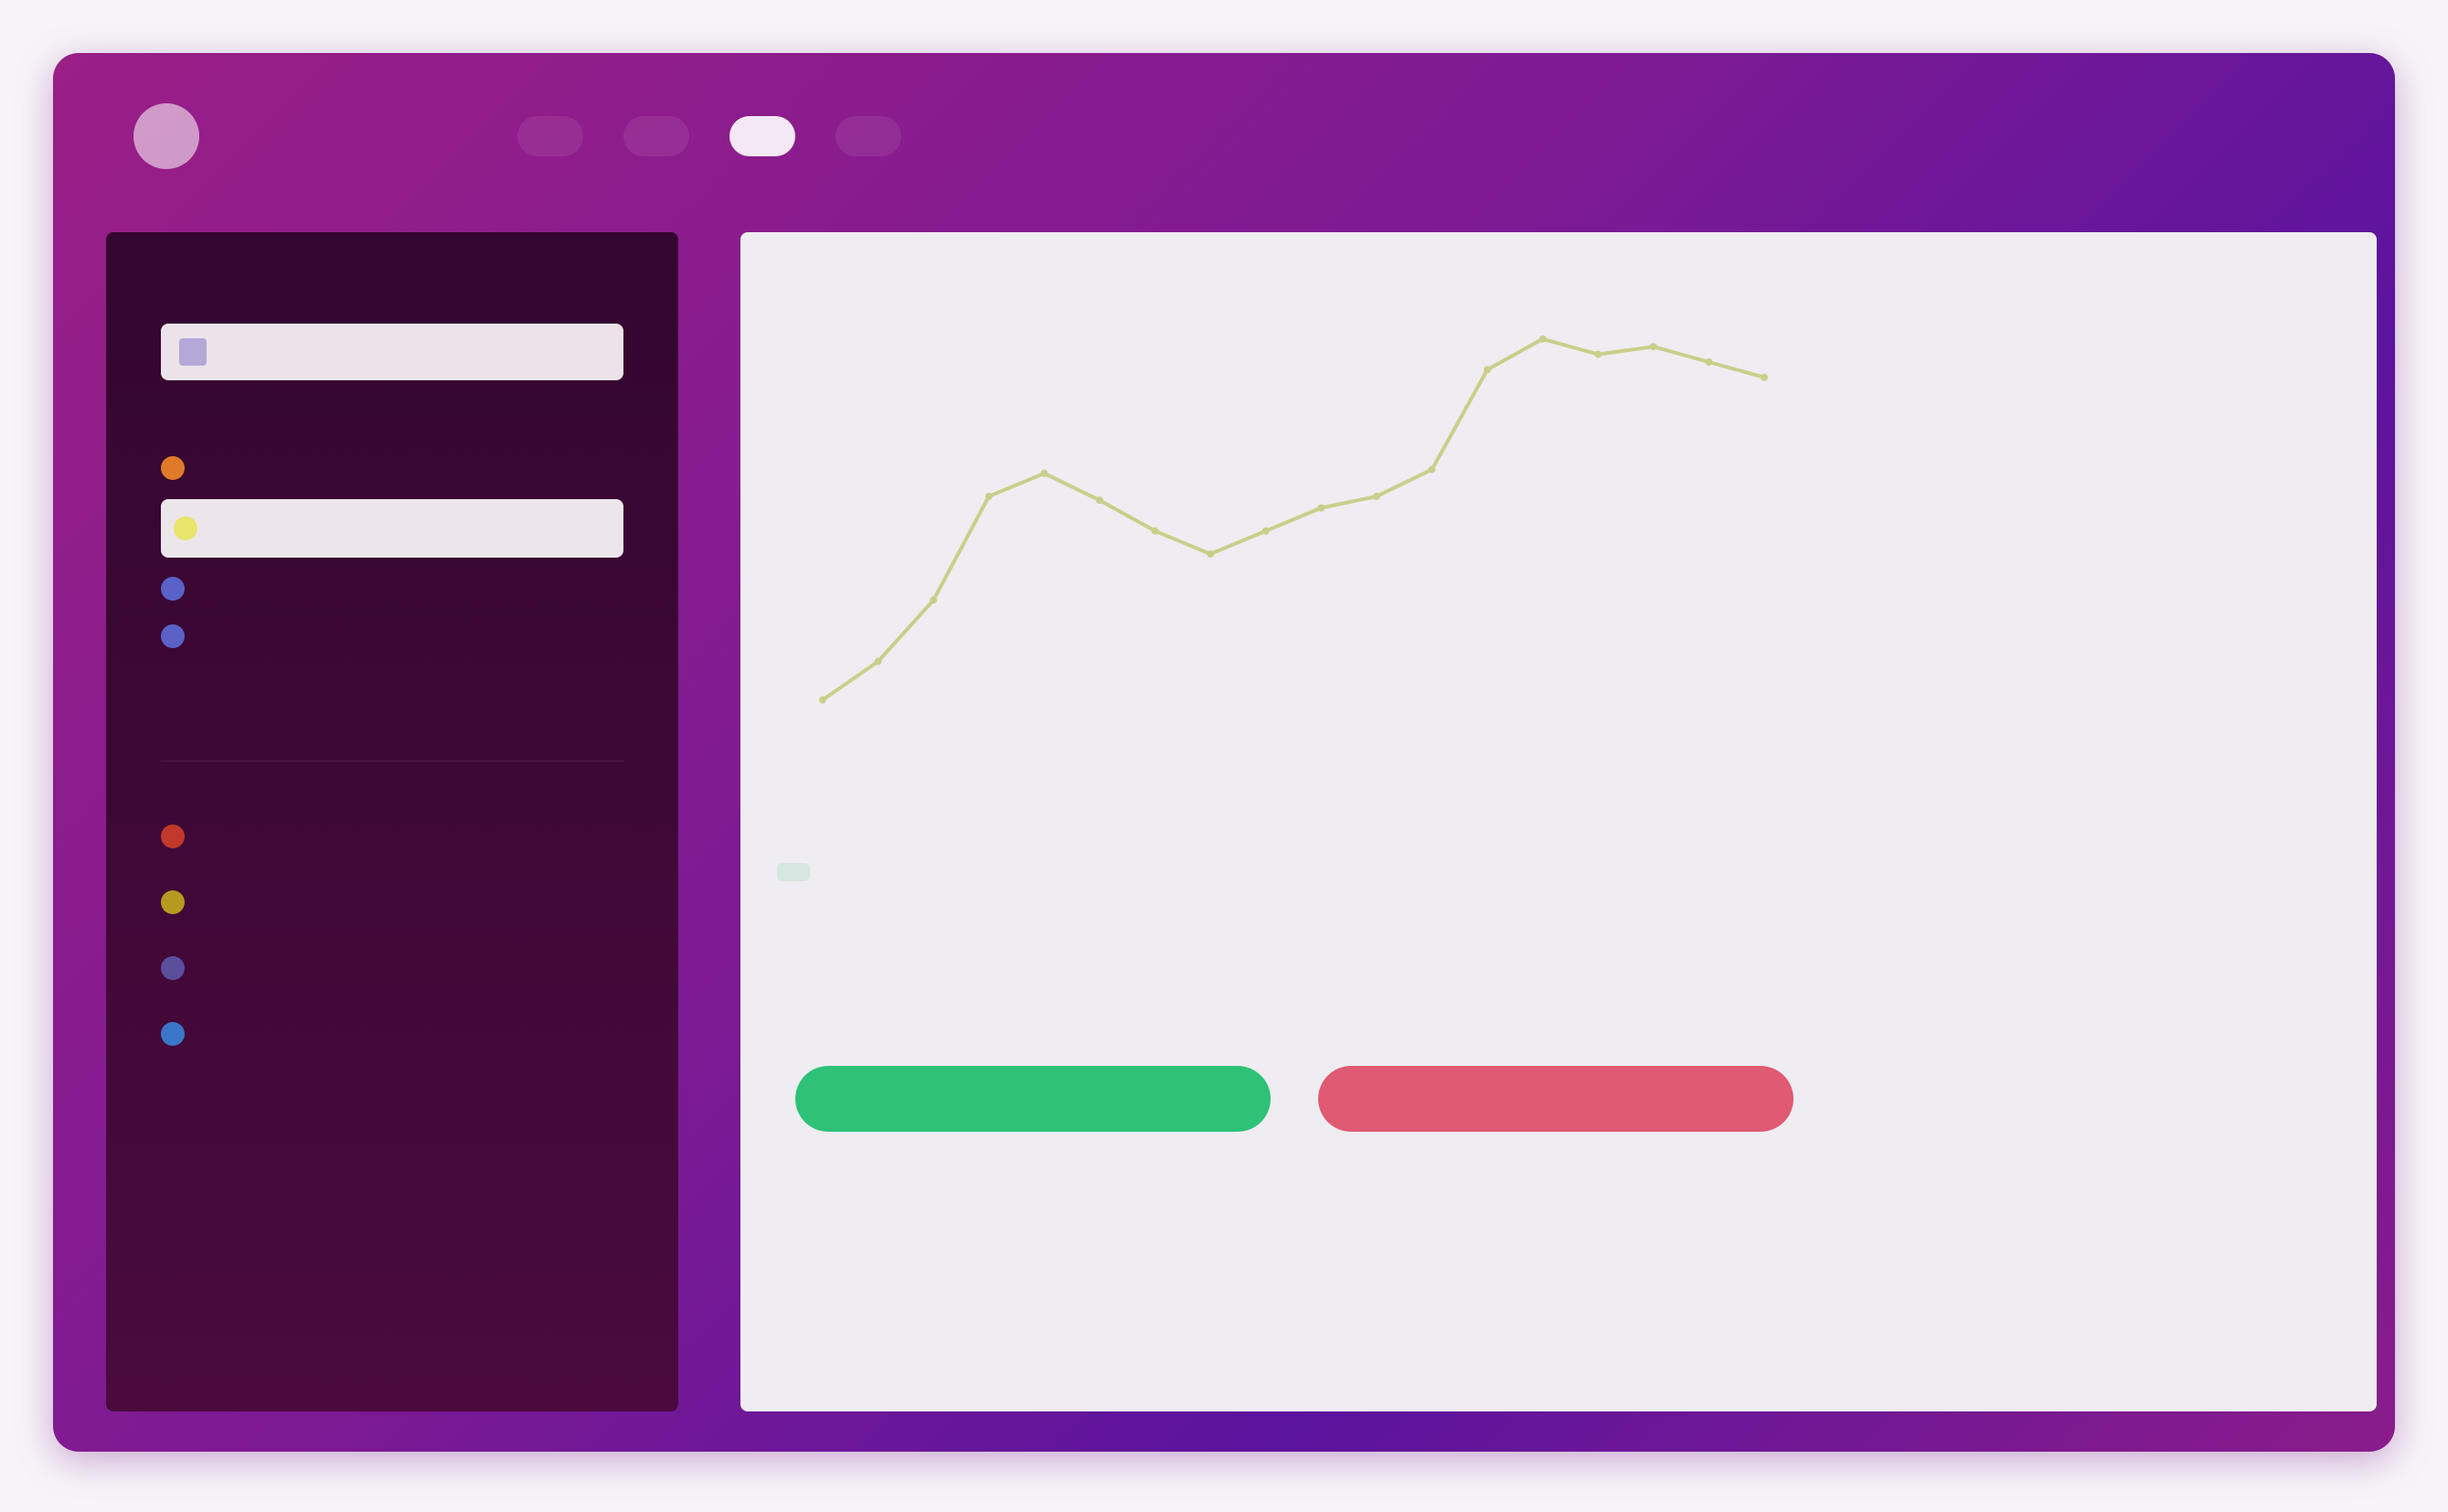  I want to click on asset-row-selected, so click(392, 528).